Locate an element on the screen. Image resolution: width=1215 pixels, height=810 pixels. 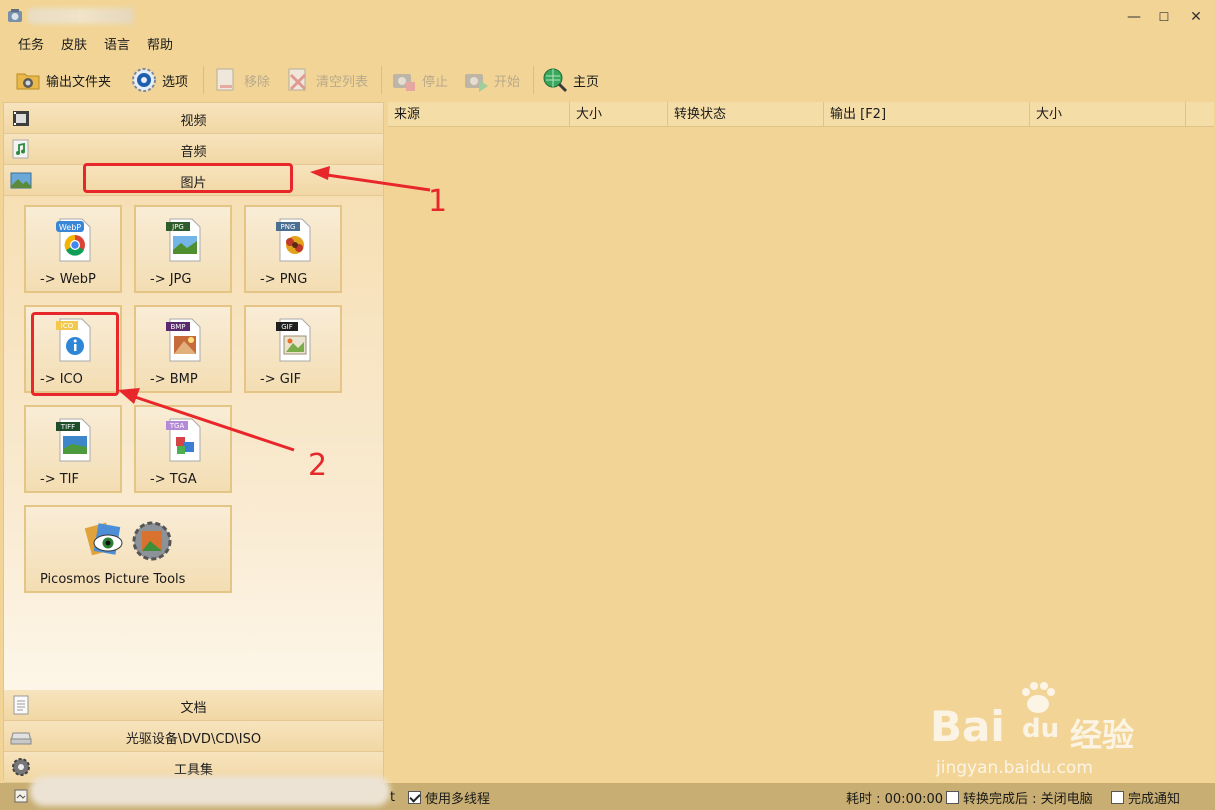
tile-to-webp-label: -> WebP is located at coordinates (68, 279).